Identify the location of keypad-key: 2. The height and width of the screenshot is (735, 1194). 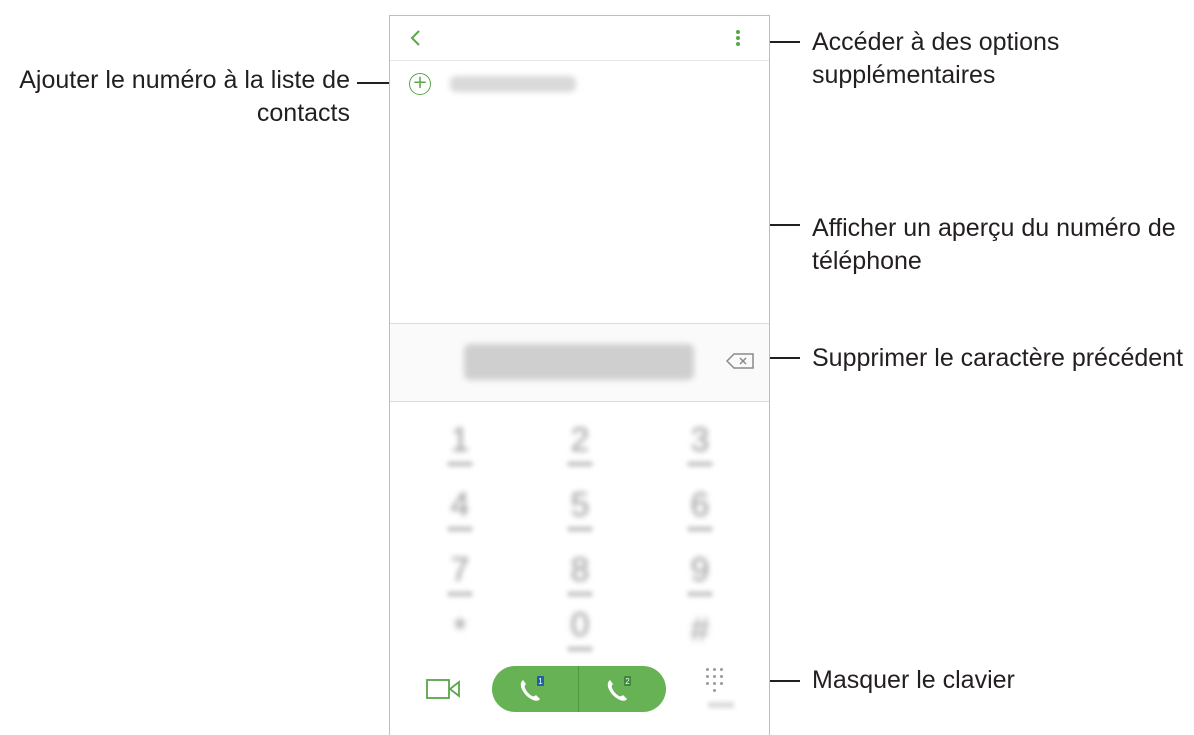
(580, 446).